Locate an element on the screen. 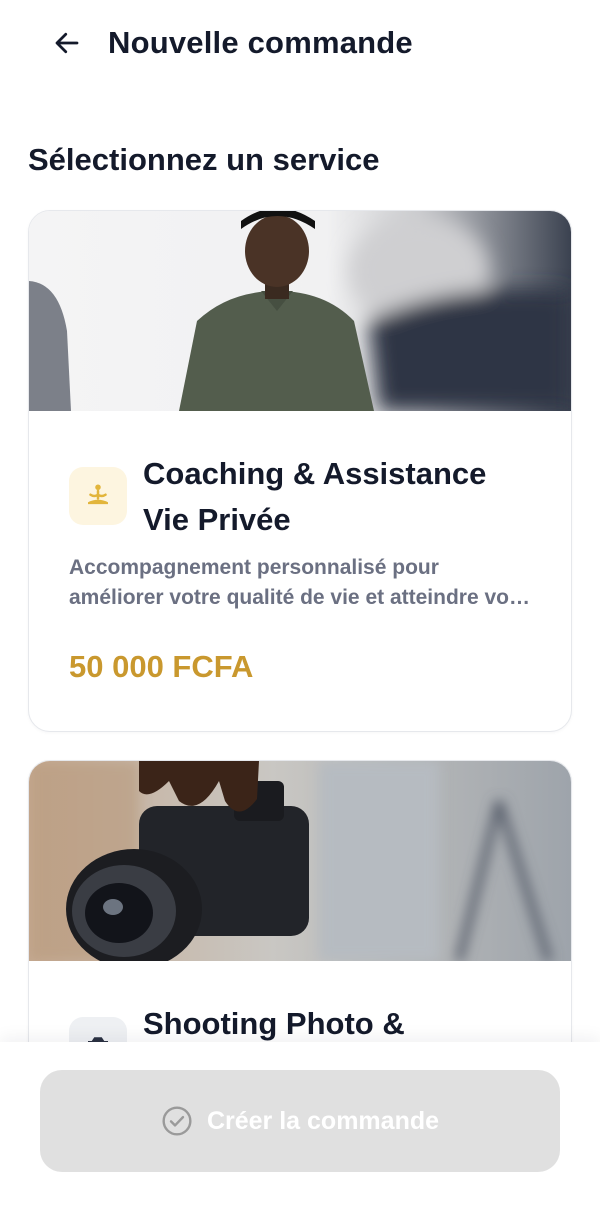 Image resolution: width=600 pixels, height=1224 pixels. section-title: Sélectionnez un service is located at coordinates (204, 159).